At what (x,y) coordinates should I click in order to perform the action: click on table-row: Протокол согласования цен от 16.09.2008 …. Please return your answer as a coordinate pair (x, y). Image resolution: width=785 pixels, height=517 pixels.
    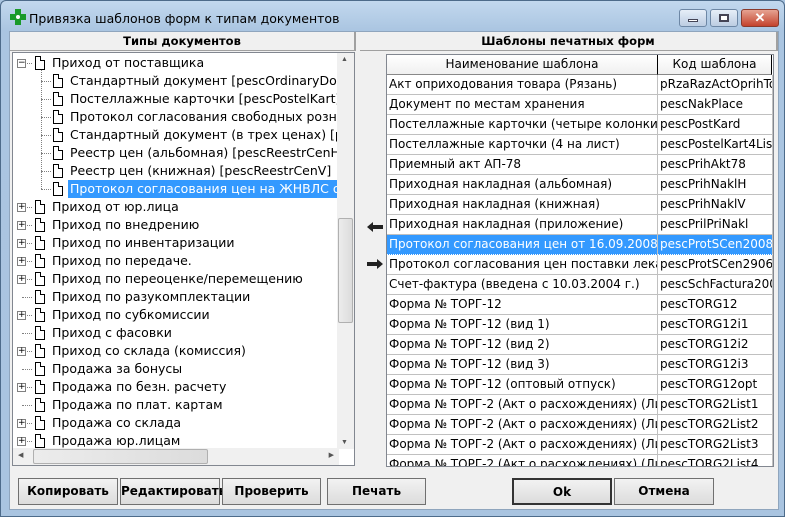
    Looking at the image, I should click on (580, 245).